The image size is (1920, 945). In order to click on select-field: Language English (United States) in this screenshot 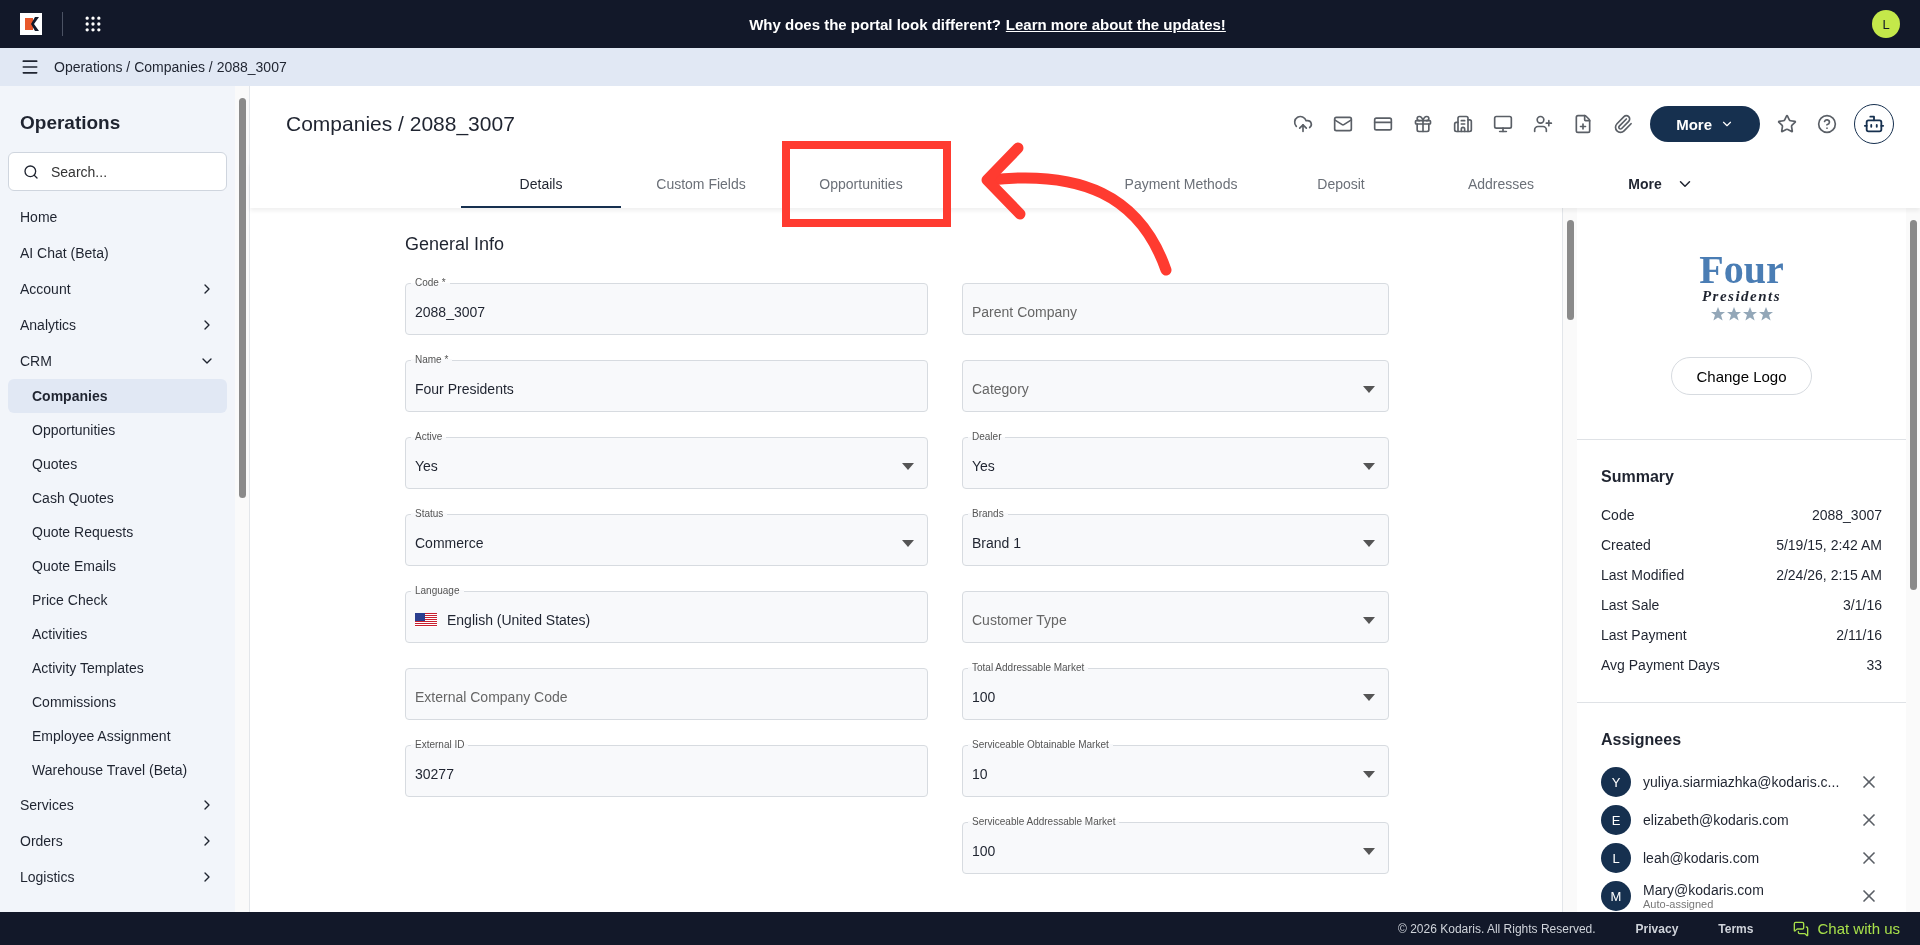, I will do `click(666, 613)`.